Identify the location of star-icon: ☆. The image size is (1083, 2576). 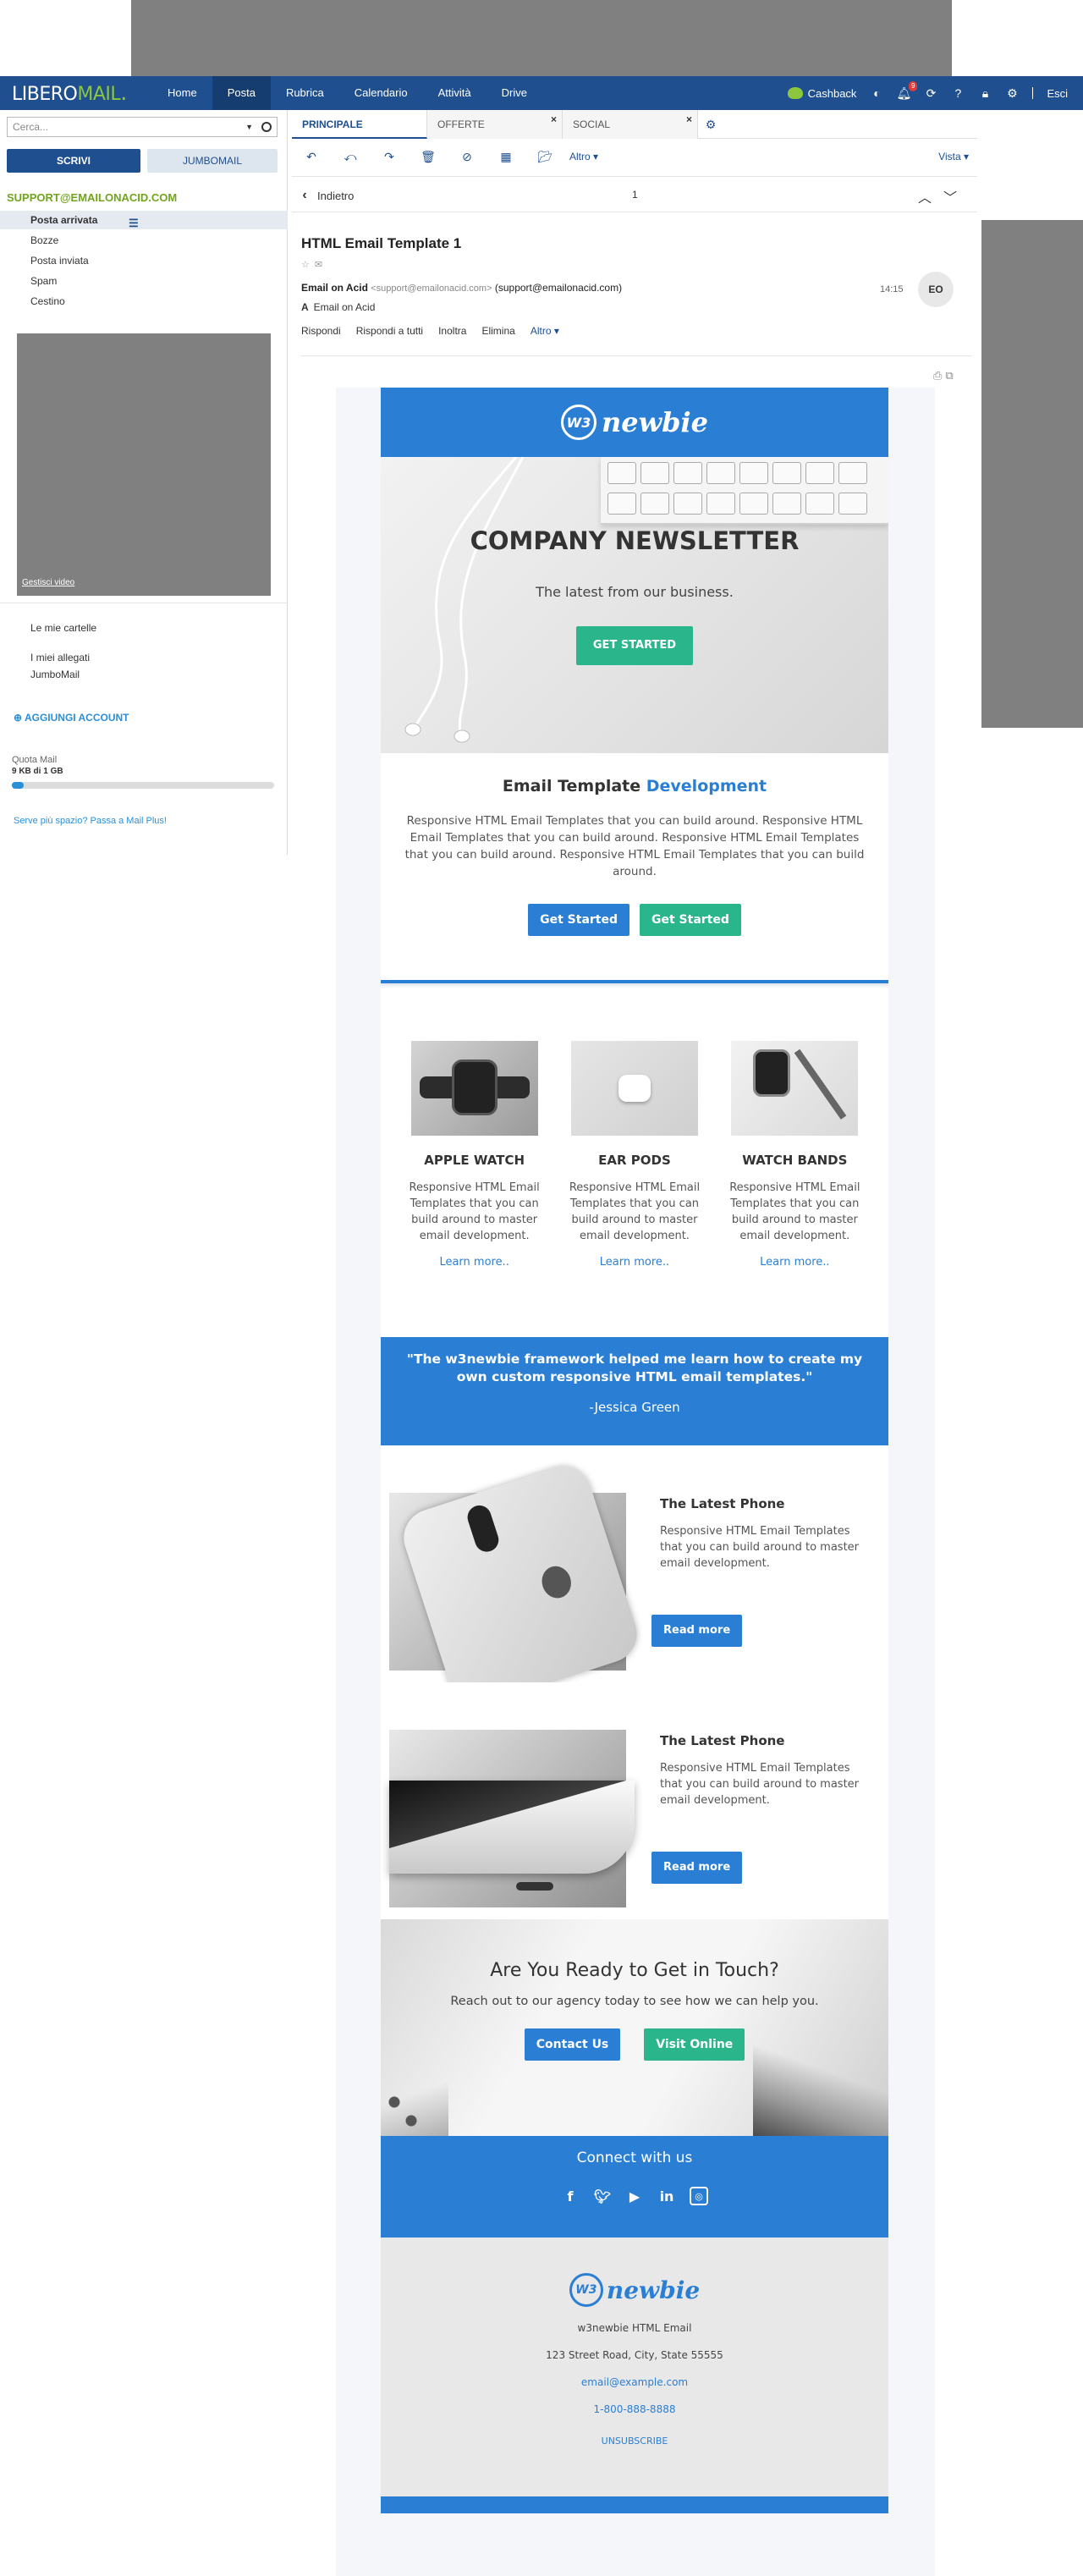
(308, 265).